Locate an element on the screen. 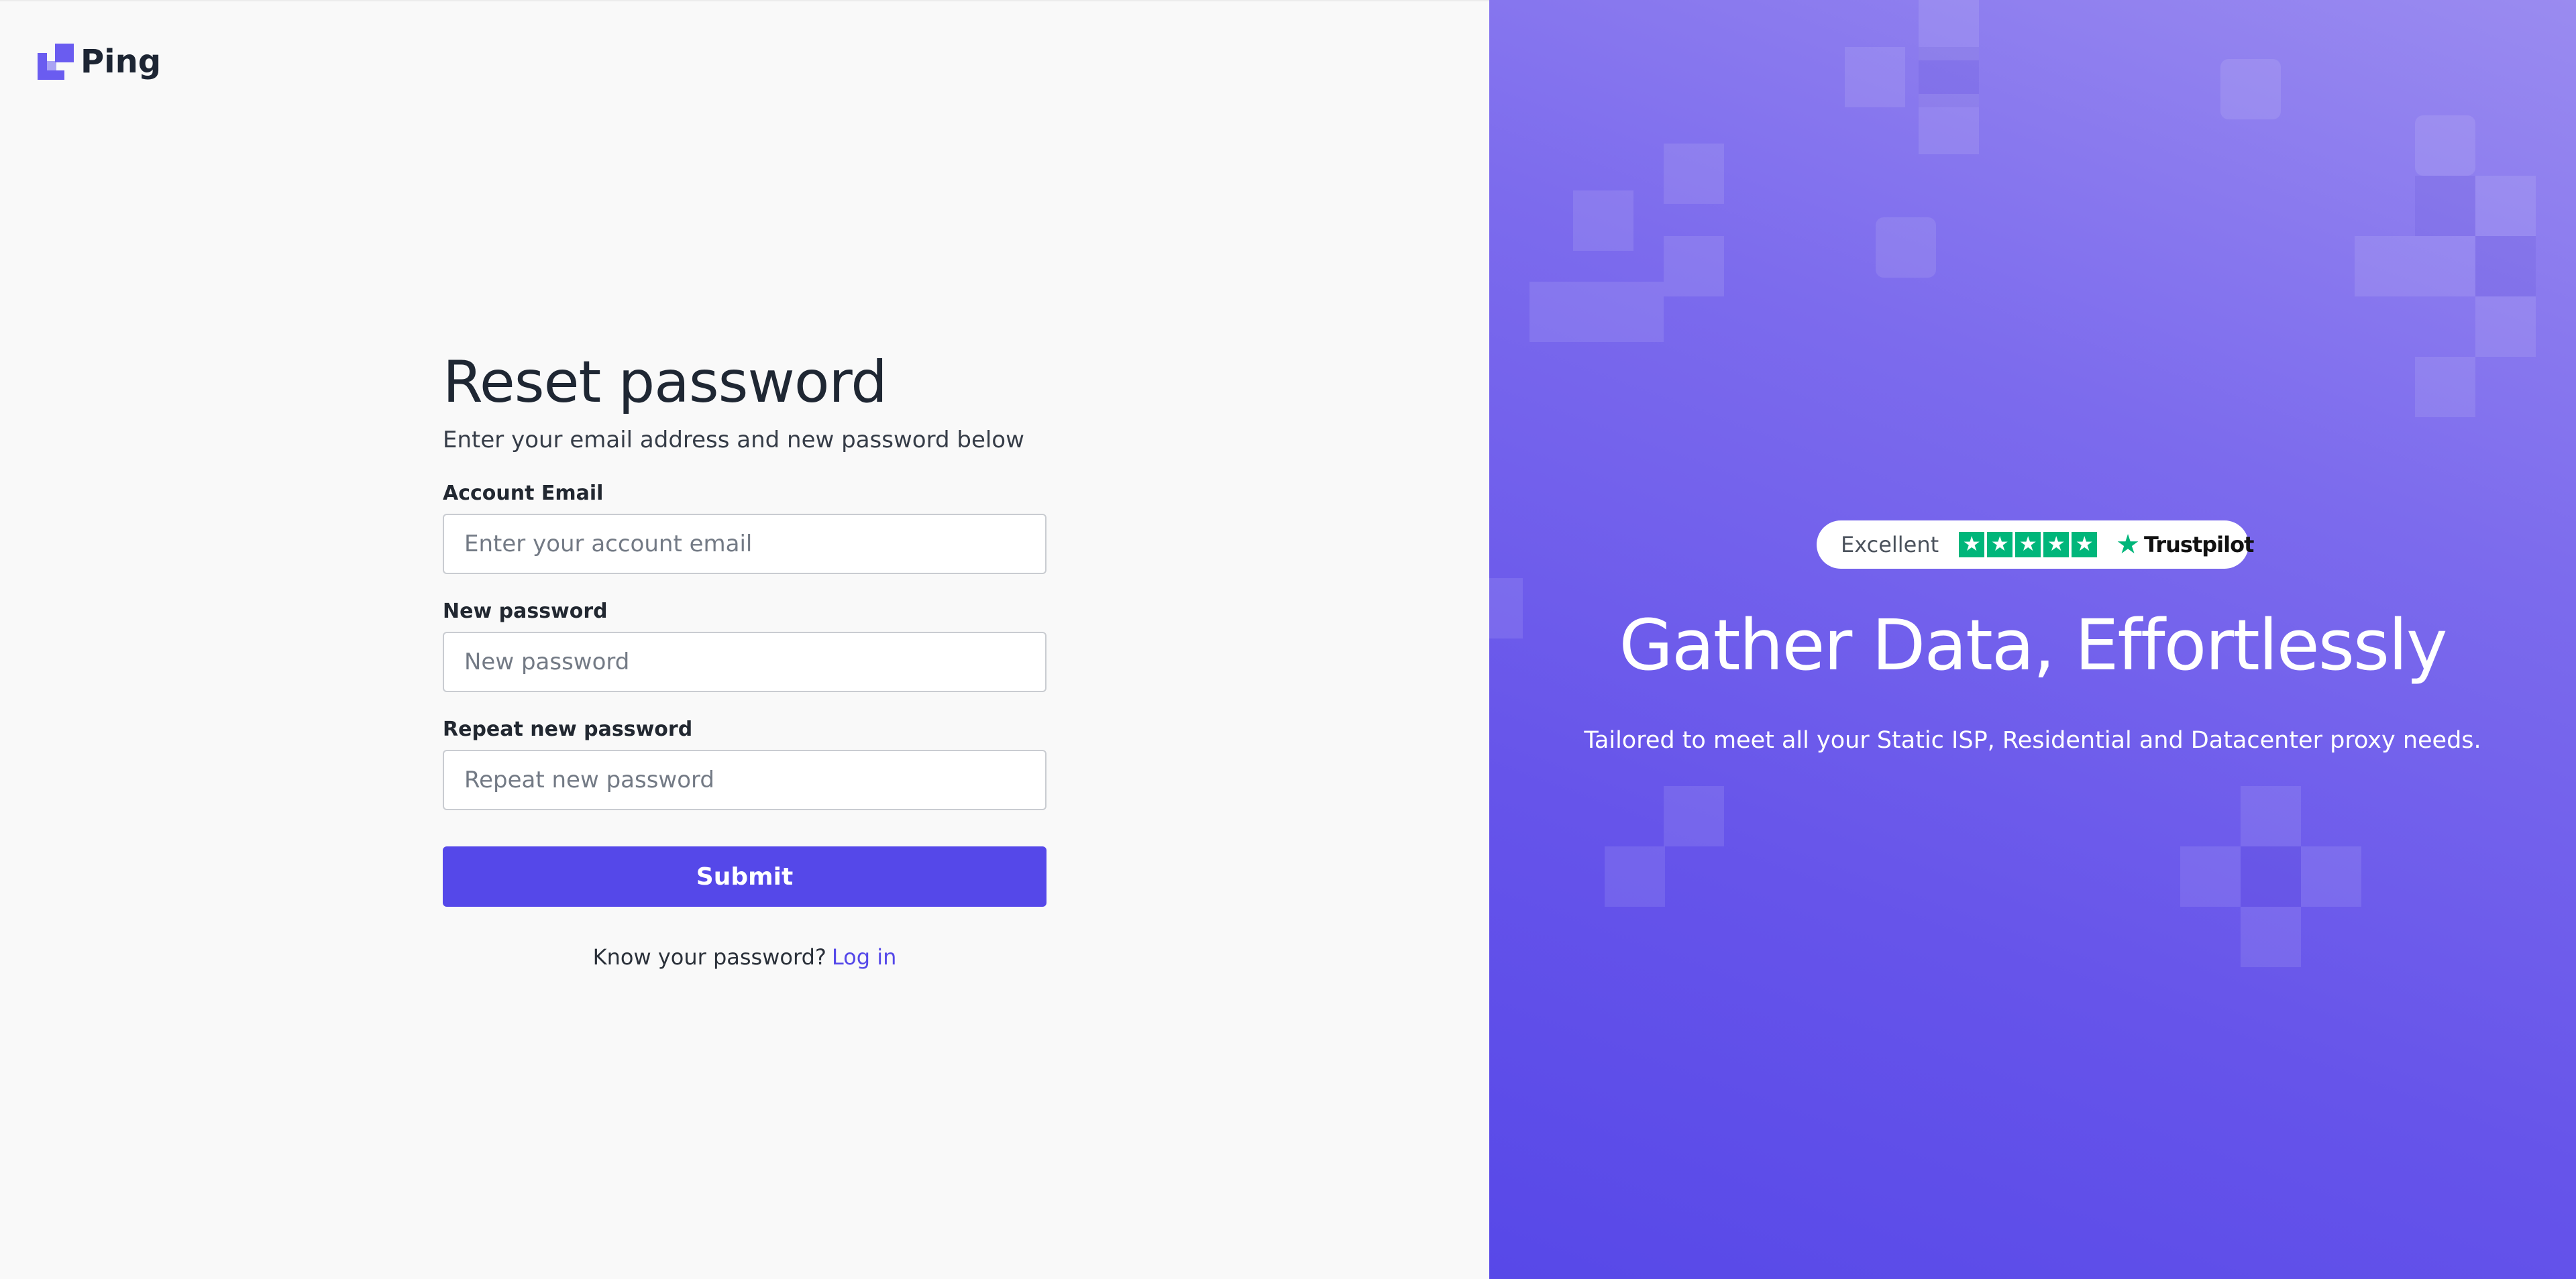  brand-name: Ping is located at coordinates (121, 62).